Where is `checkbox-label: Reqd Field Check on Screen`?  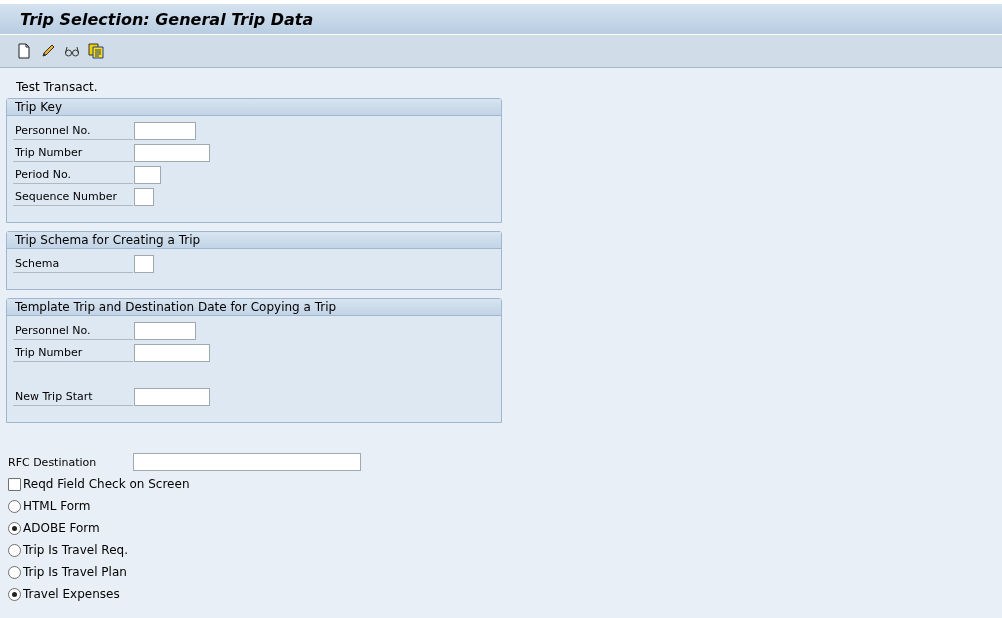
checkbox-label: Reqd Field Check on Screen is located at coordinates (106, 484).